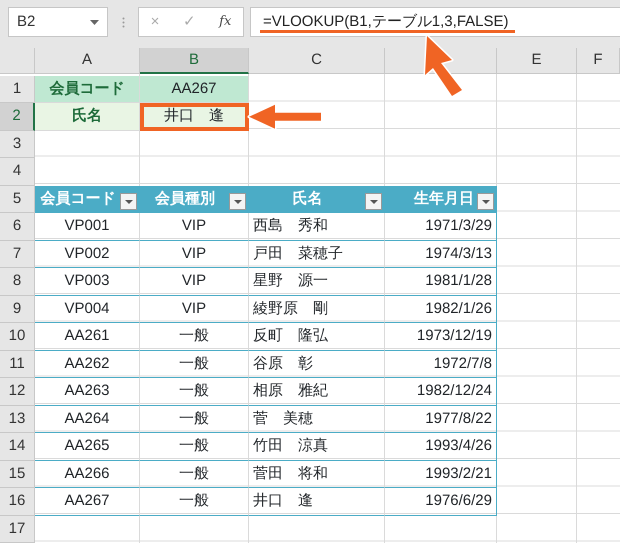 The image size is (620, 550). What do you see at coordinates (17, 282) in the screenshot?
I see `row-header: 8` at bounding box center [17, 282].